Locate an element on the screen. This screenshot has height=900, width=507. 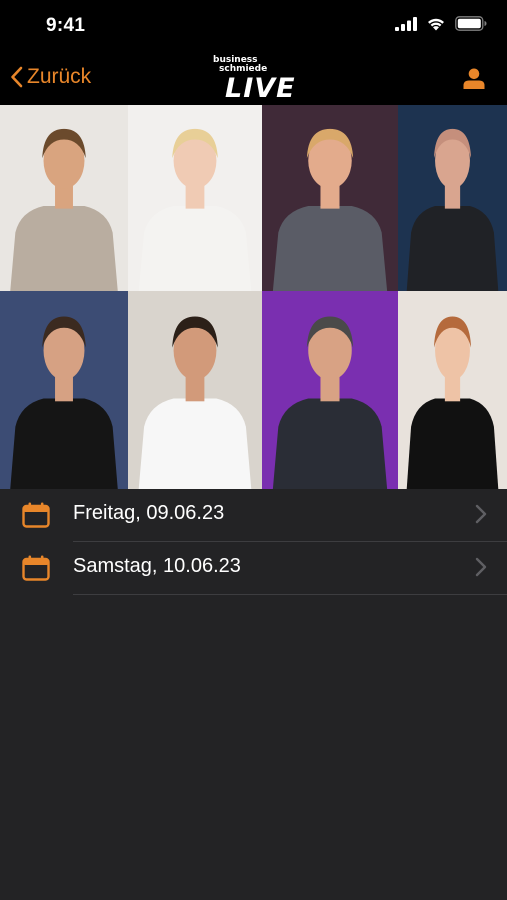
day-list: Freitag, 09.06.23 Samstag, 10.06.23 is located at coordinates (253, 542).